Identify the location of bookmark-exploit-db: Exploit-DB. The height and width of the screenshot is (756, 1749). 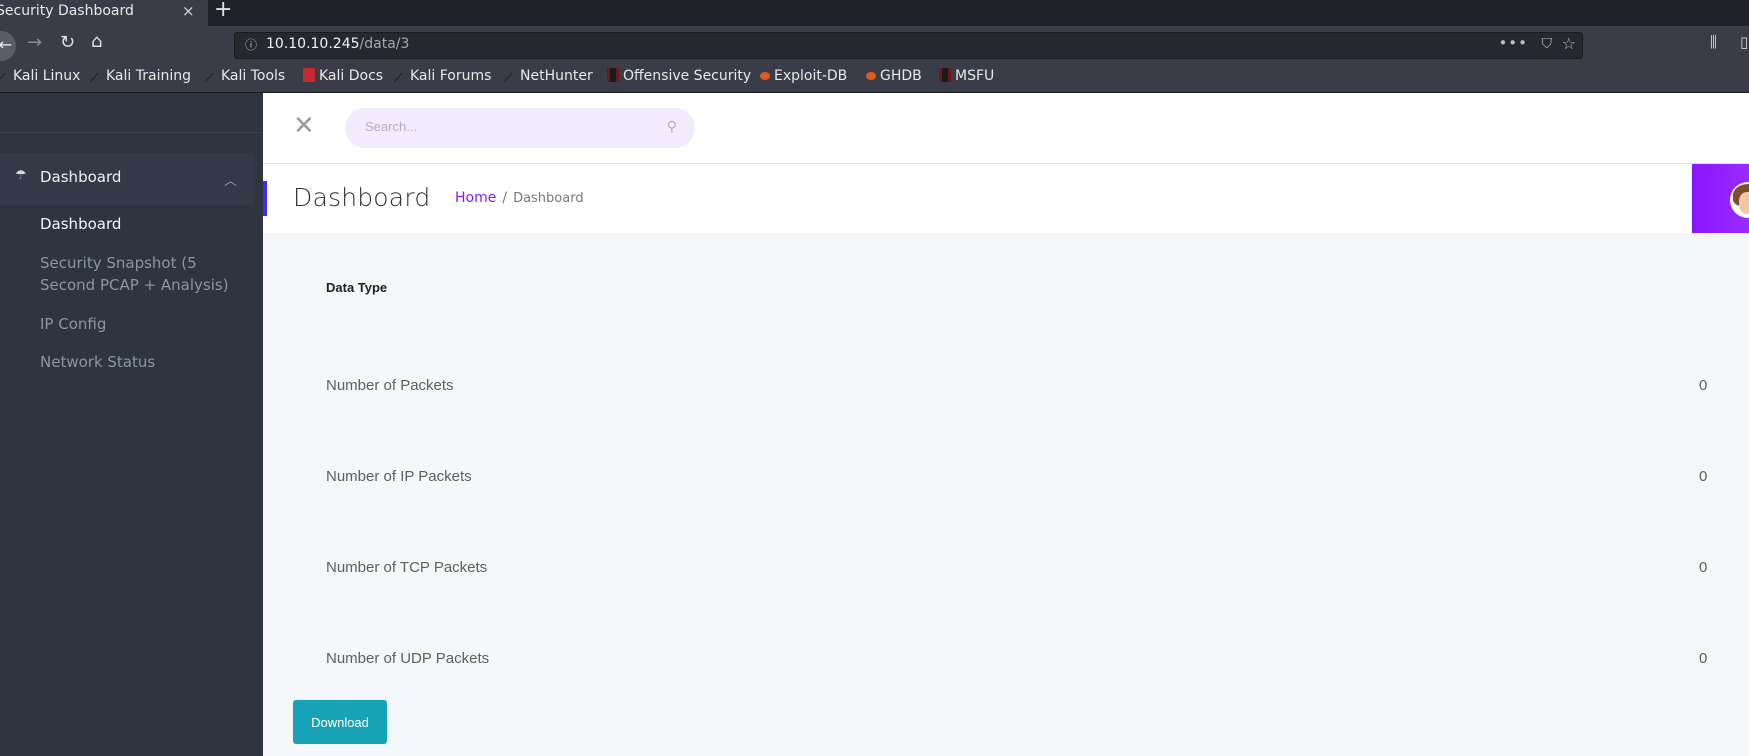
(803, 76).